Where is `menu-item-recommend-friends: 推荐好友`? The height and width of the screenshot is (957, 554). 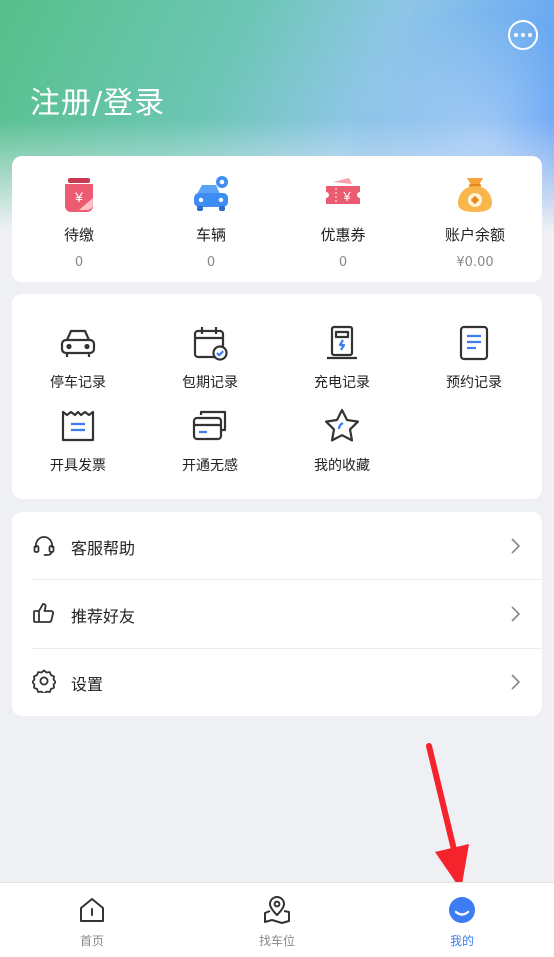 menu-item-recommend-friends: 推荐好友 is located at coordinates (277, 614).